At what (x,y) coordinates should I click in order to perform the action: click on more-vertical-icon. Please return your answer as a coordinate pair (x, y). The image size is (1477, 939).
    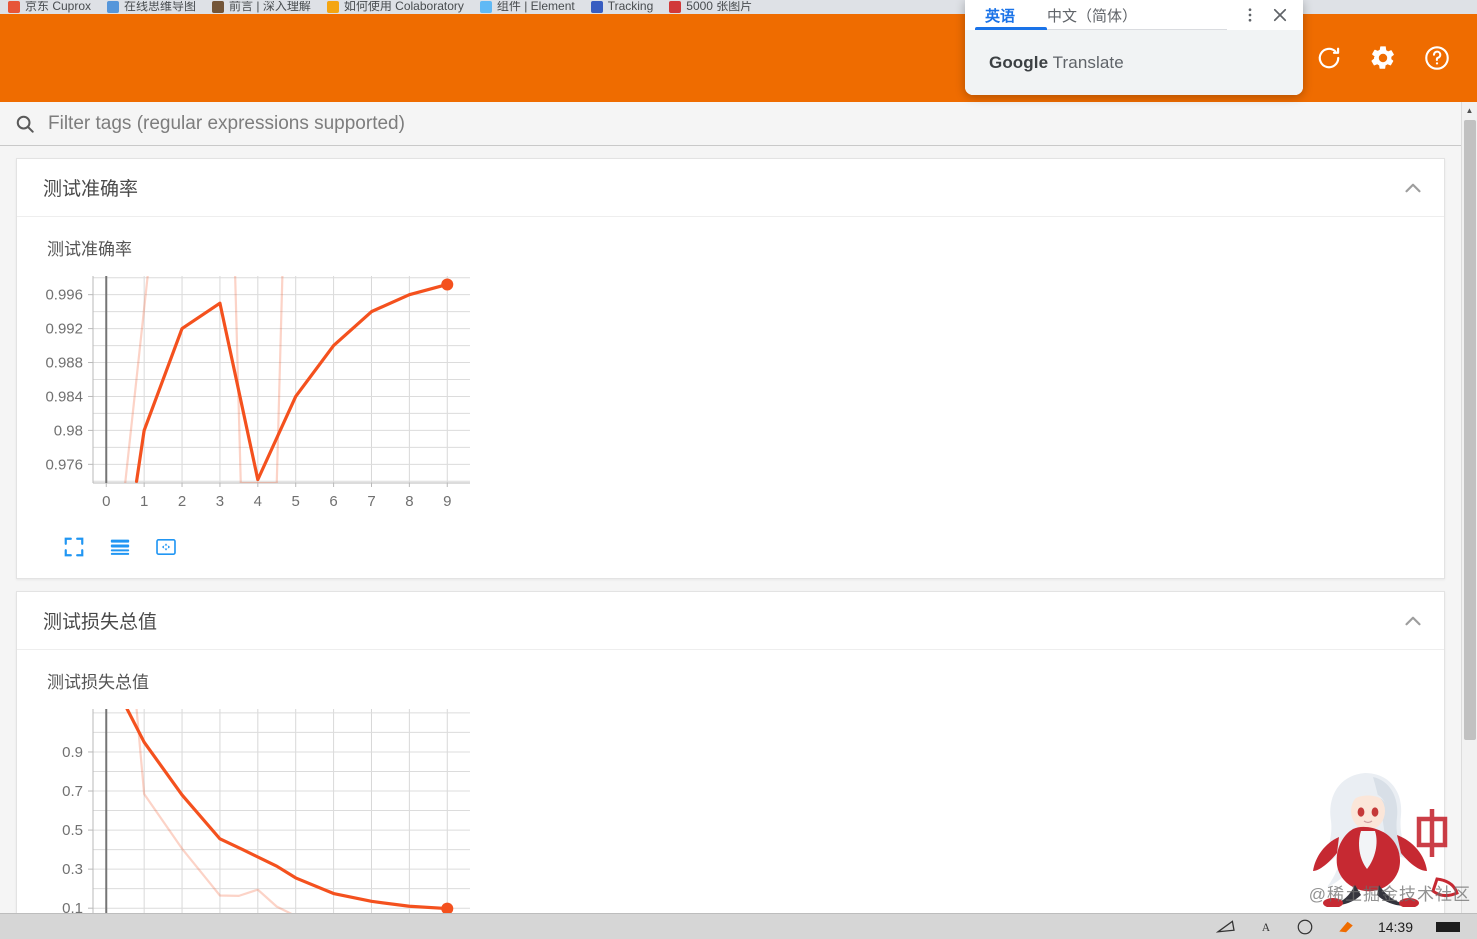
    Looking at the image, I should click on (1250, 15).